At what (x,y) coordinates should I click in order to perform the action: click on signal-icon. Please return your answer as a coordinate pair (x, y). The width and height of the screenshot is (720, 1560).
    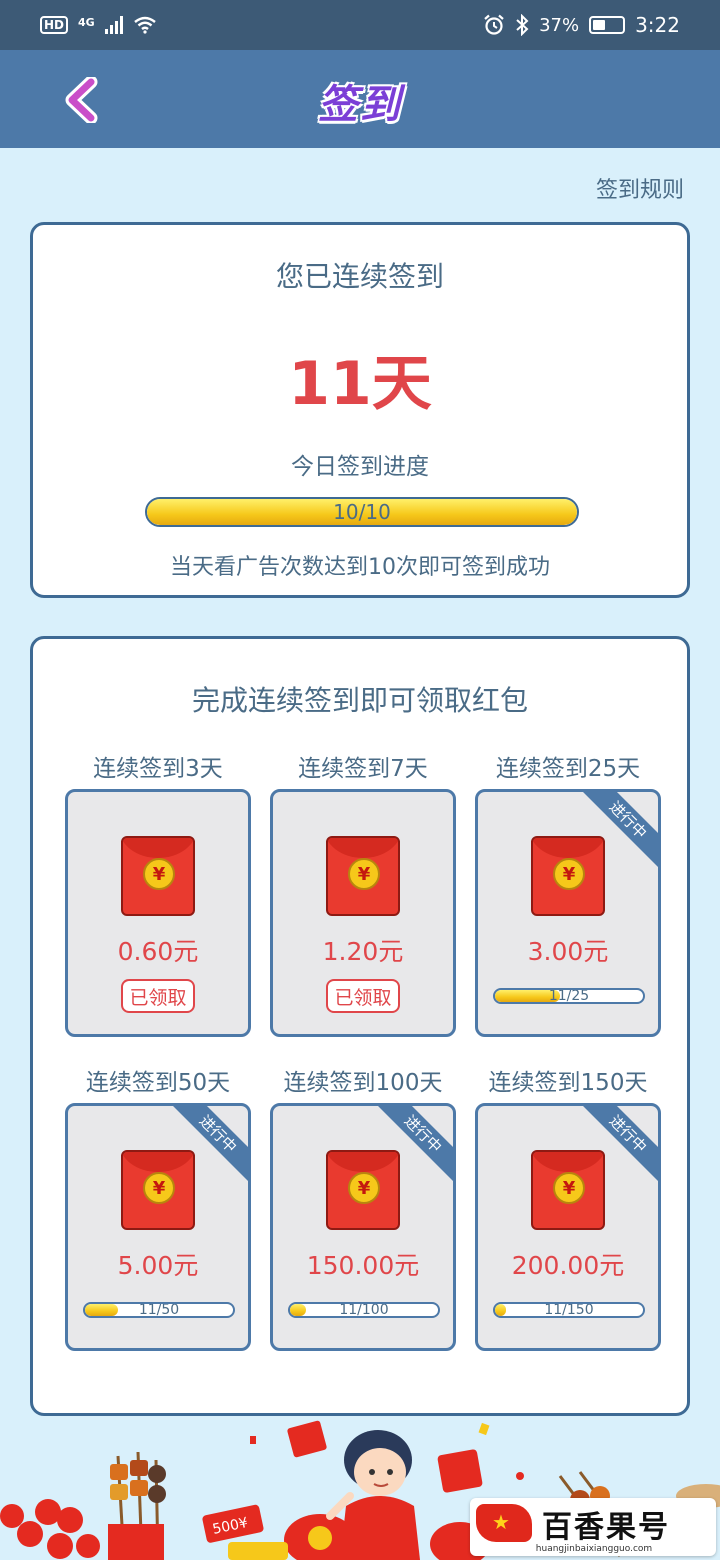
    Looking at the image, I should click on (113, 25).